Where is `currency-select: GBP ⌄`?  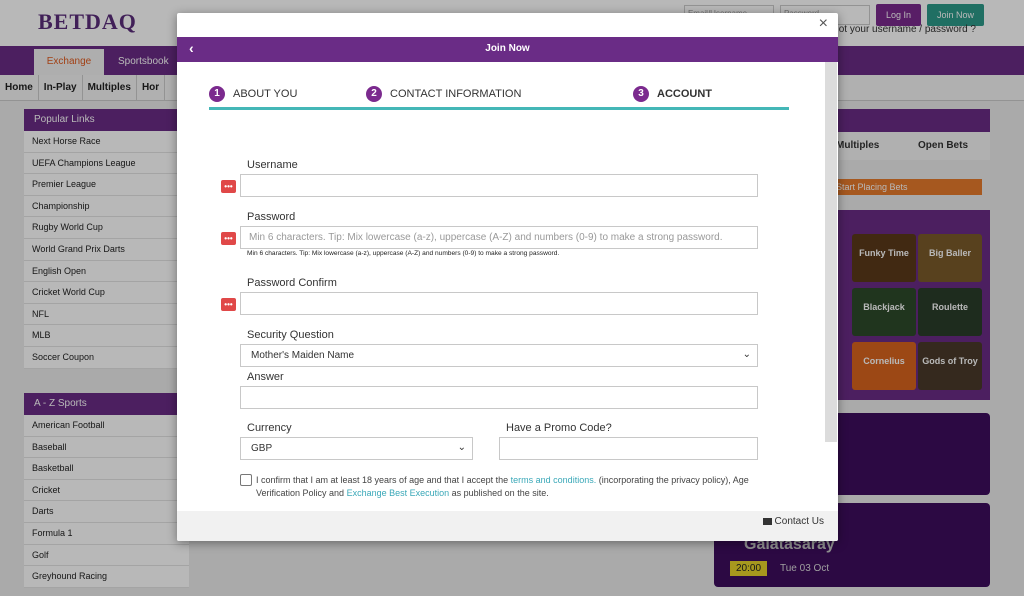
currency-select: GBP ⌄ is located at coordinates (356, 448).